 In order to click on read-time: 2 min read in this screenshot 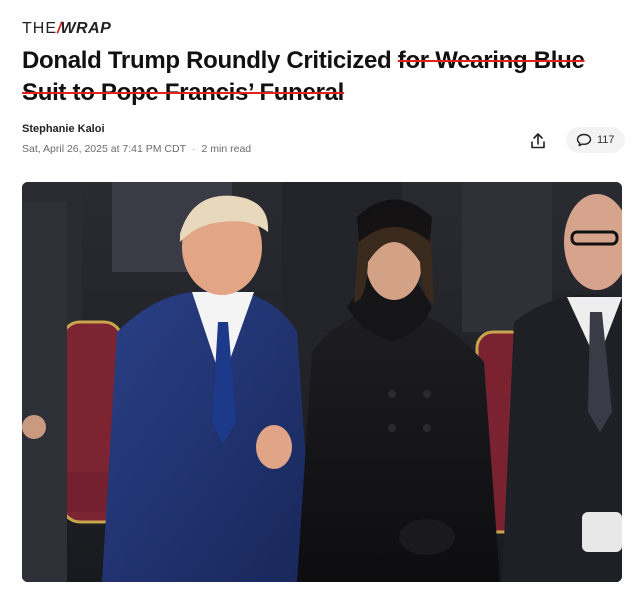, I will do `click(226, 149)`.